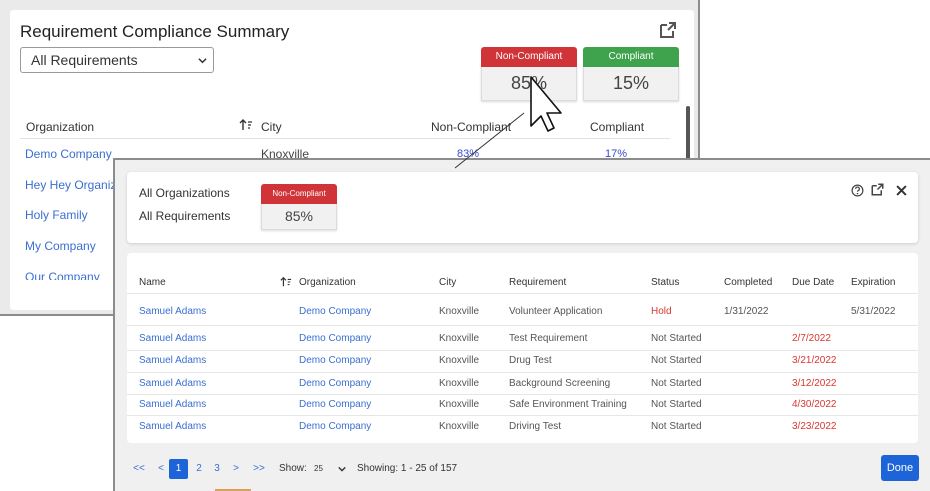  What do you see at coordinates (617, 127) in the screenshot?
I see `column-header-compliant: Compliant` at bounding box center [617, 127].